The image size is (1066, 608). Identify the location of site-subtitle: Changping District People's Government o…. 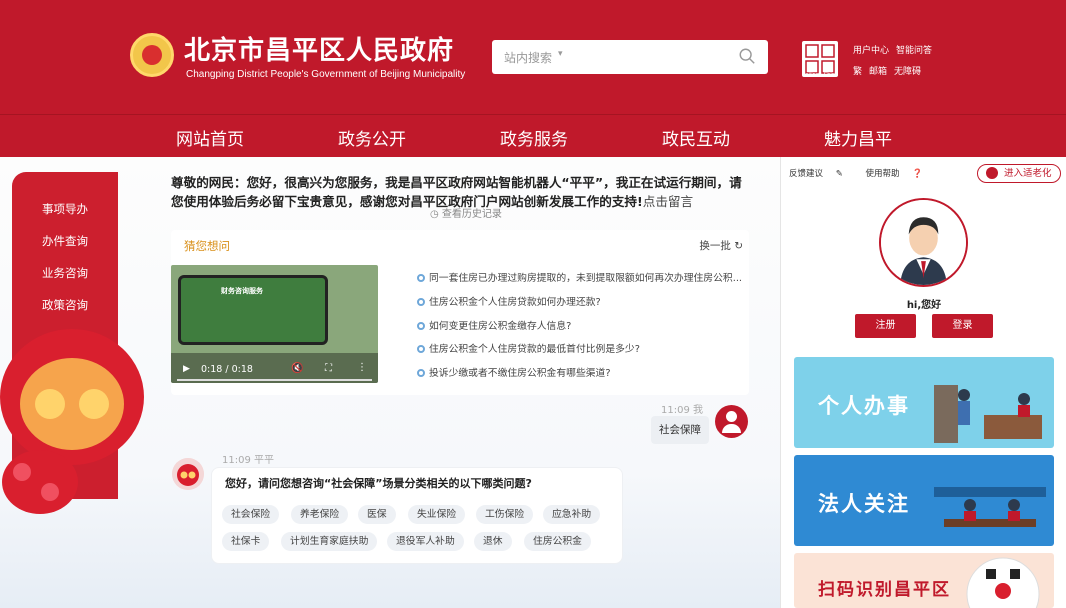
(326, 74).